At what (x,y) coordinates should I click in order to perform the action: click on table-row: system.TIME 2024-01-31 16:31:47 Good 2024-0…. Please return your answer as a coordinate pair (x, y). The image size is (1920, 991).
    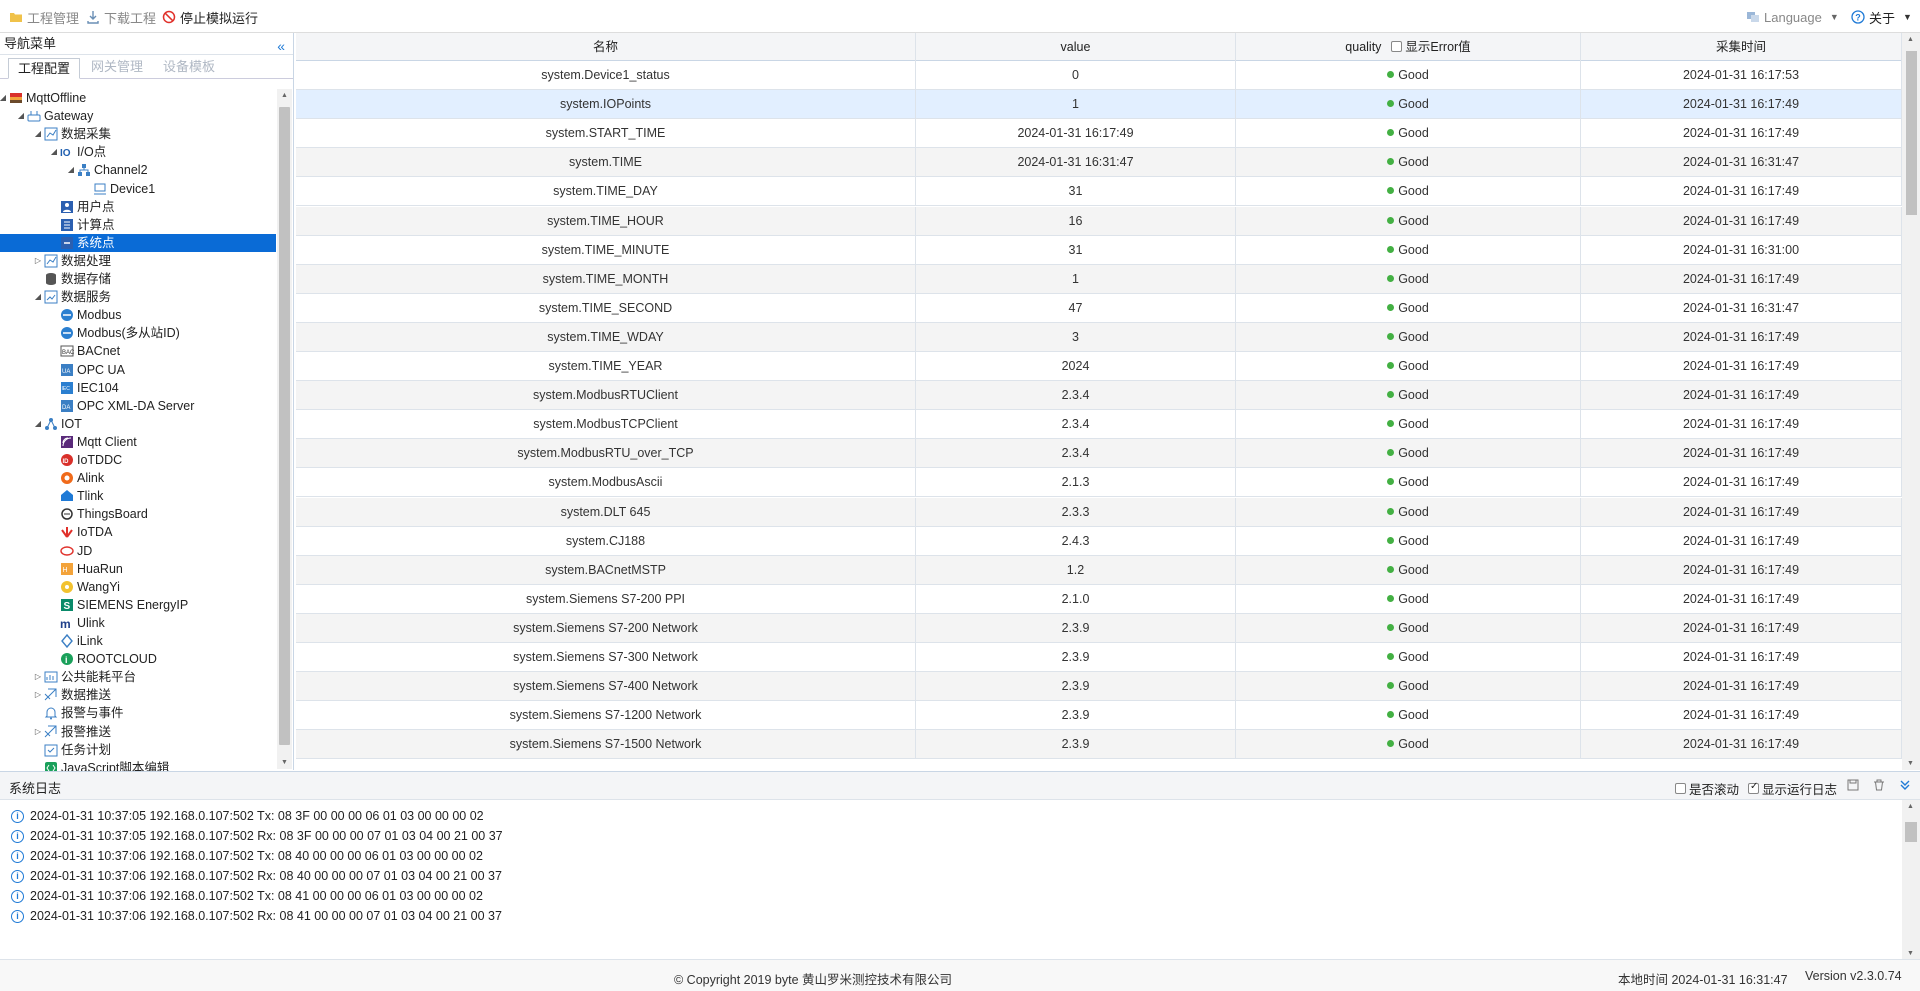
    Looking at the image, I should click on (1099, 163).